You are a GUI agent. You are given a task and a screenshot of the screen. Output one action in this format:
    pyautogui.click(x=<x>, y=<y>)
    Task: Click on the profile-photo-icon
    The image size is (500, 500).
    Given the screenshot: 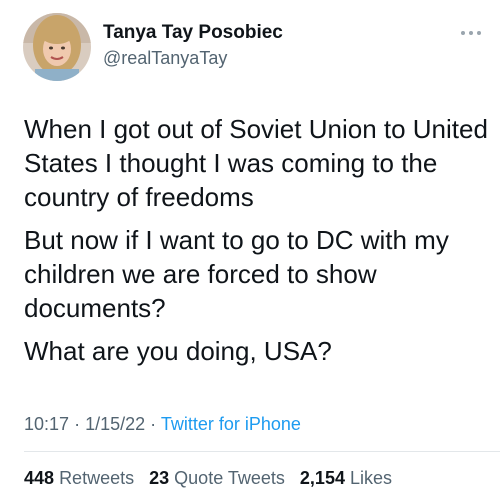 What is the action you would take?
    pyautogui.click(x=57, y=47)
    